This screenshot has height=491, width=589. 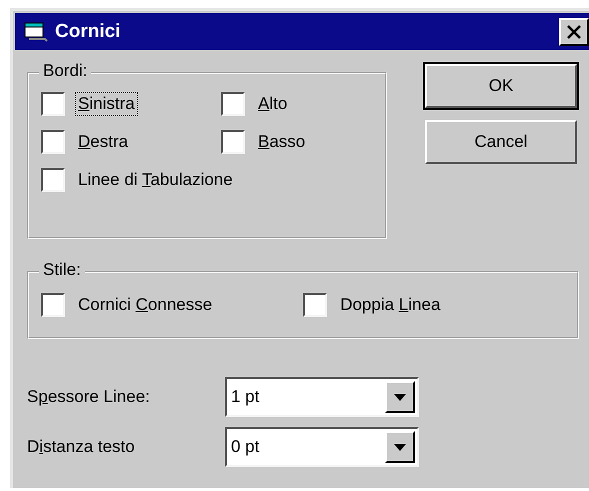 I want to click on close-button, so click(x=574, y=32).